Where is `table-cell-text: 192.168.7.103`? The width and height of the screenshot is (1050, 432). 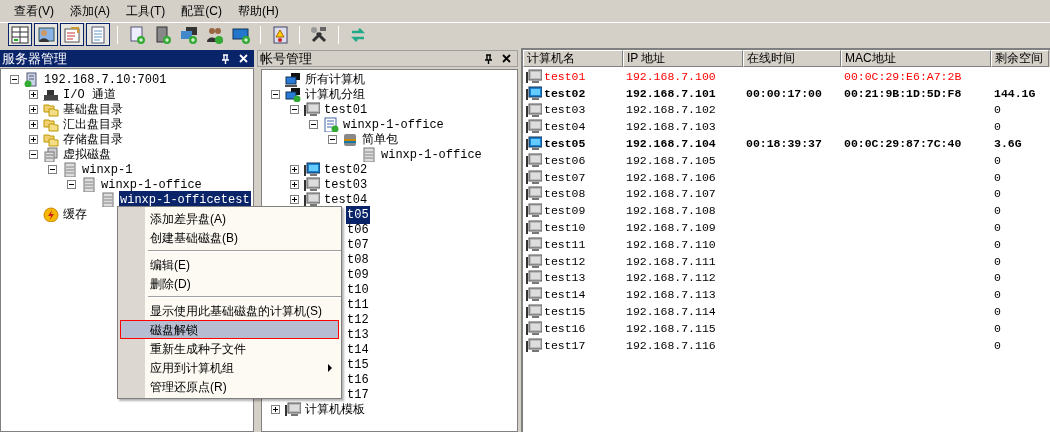 table-cell-text: 192.168.7.103 is located at coordinates (671, 127).